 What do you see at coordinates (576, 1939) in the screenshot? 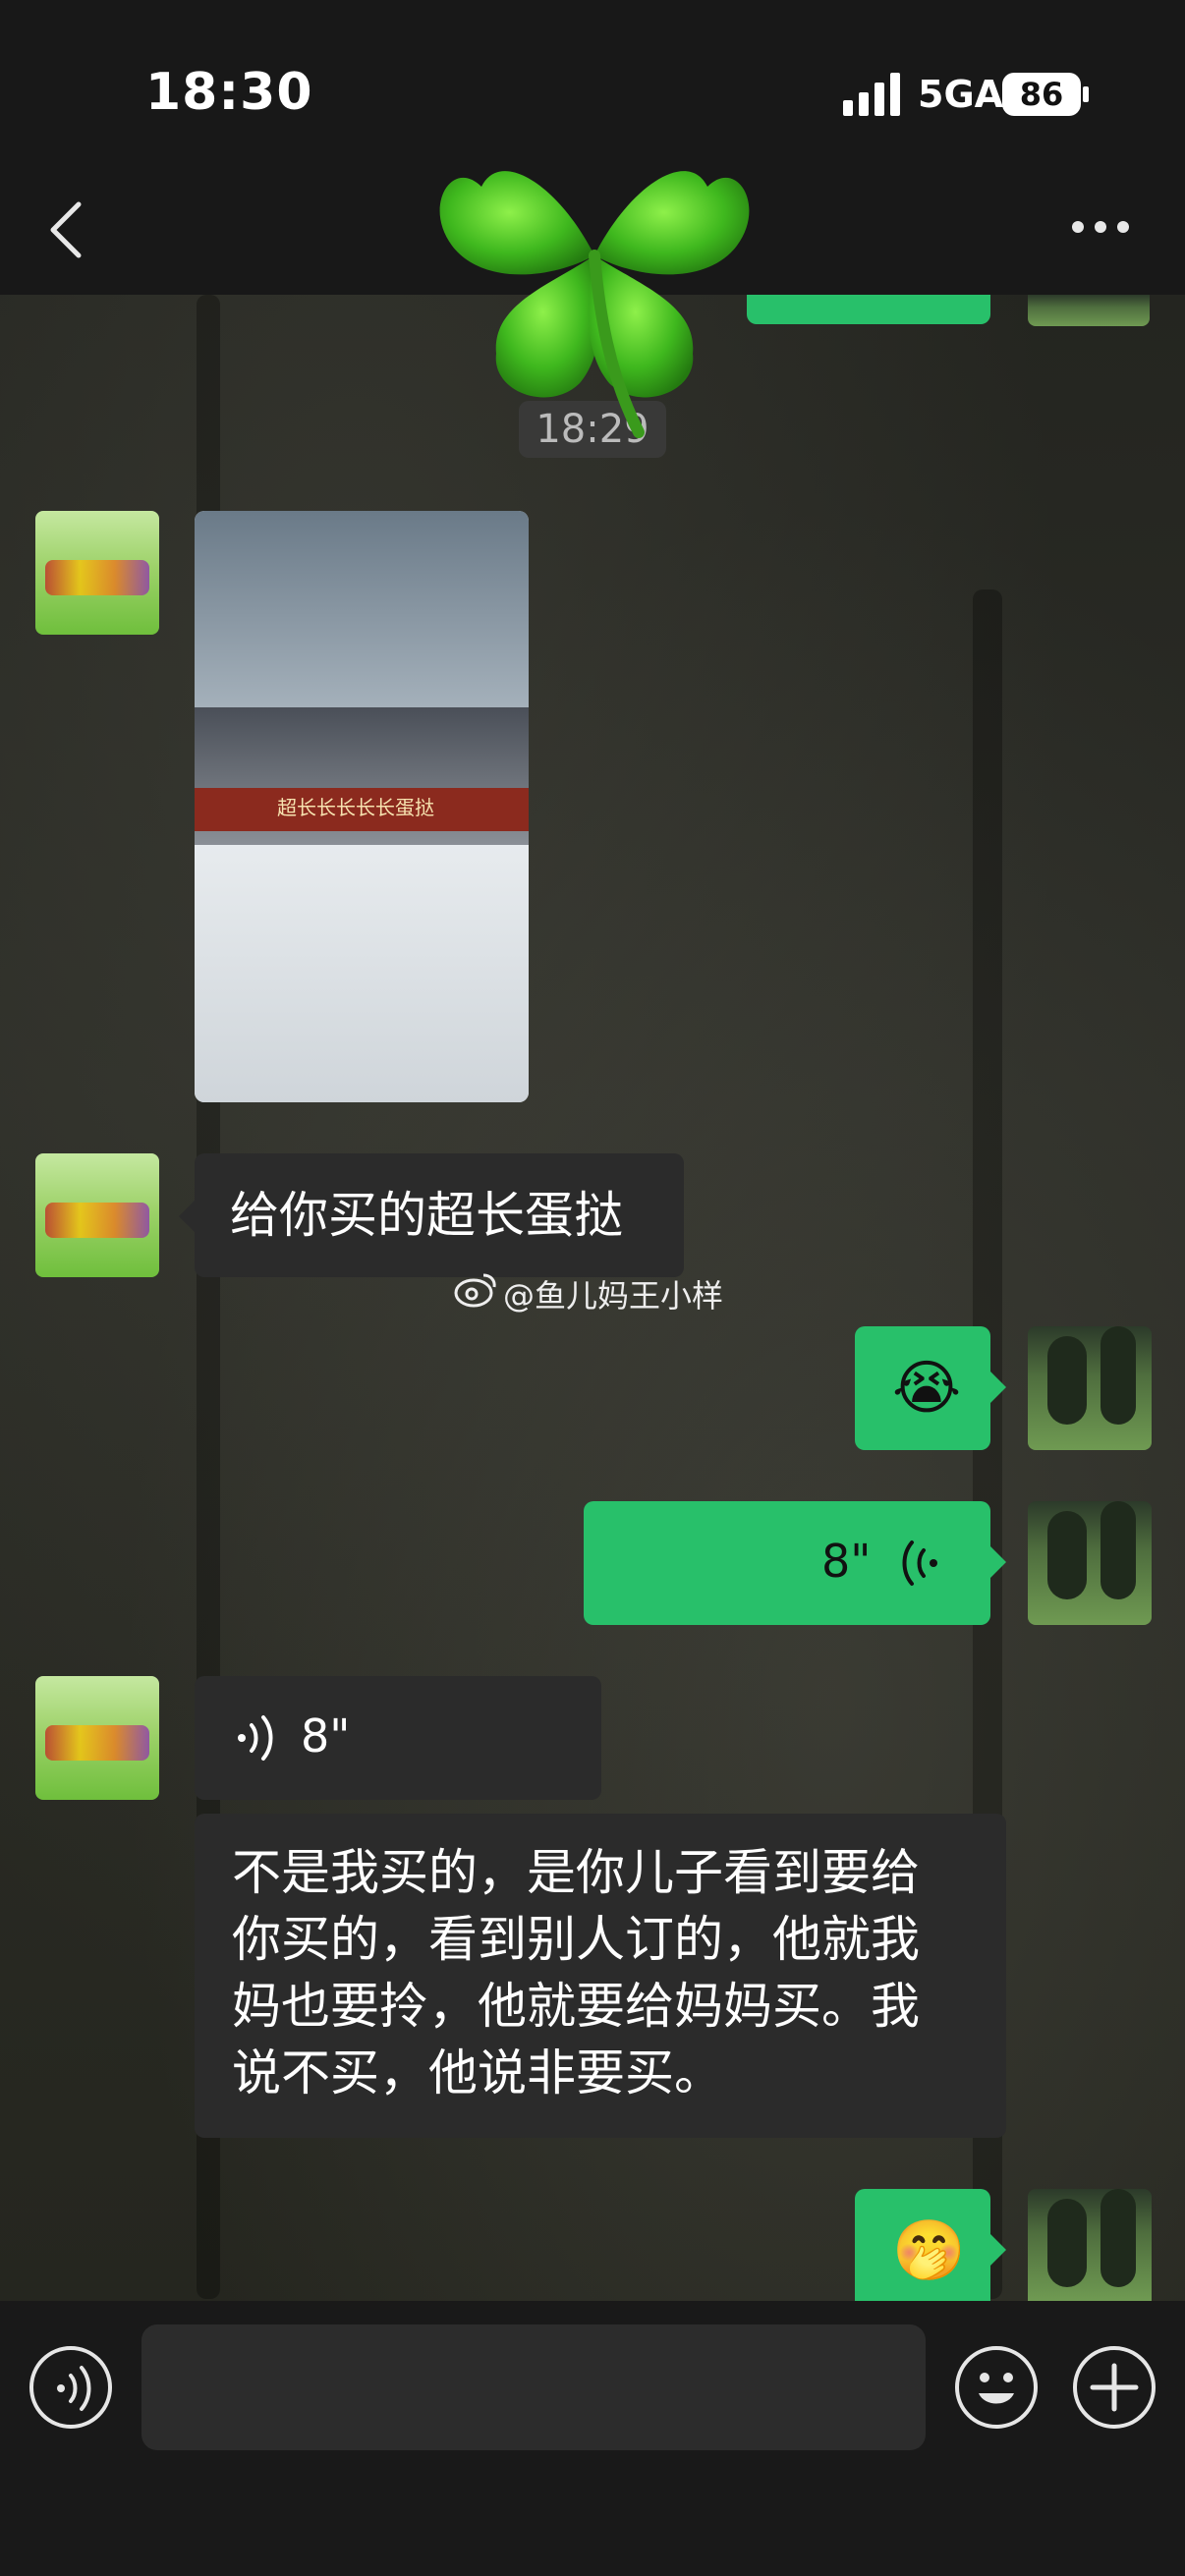
I see `transcription-line: 你买的，看到别人订的，他就我` at bounding box center [576, 1939].